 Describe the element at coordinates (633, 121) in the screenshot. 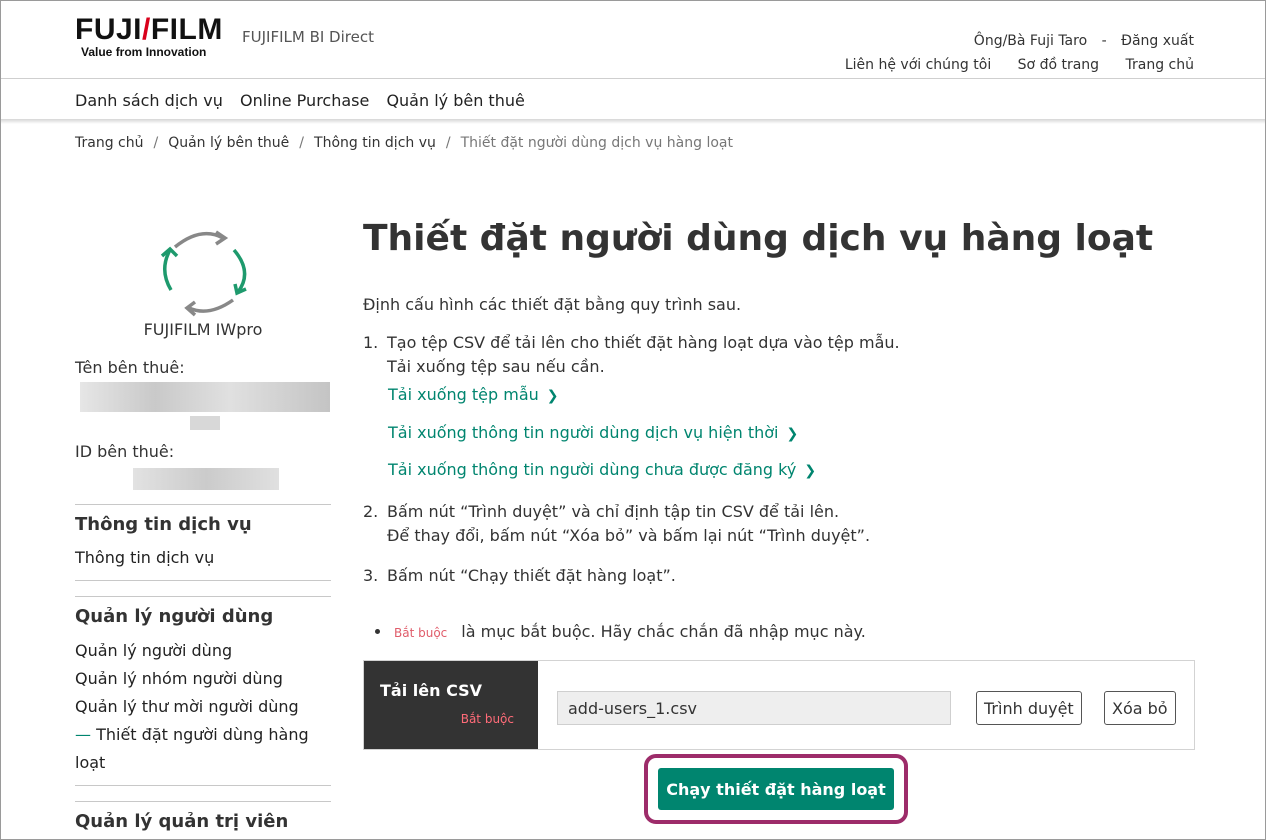

I see `nav-shadow` at that location.